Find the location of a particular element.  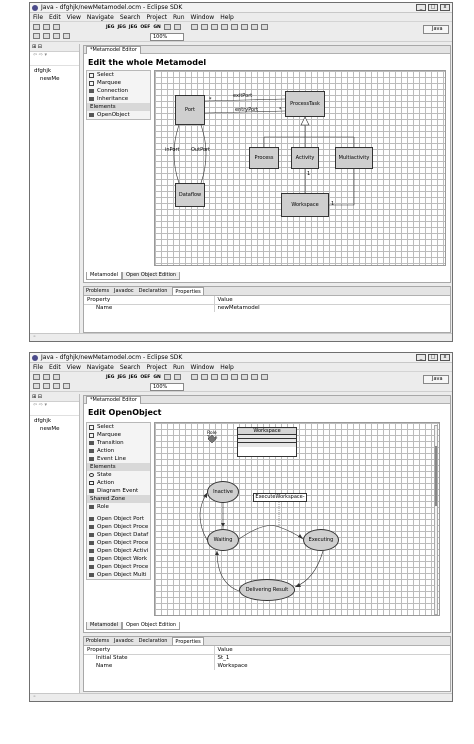

navigation-arrows: ⇦ ⇨ ▾ is located at coordinates (54, 59).